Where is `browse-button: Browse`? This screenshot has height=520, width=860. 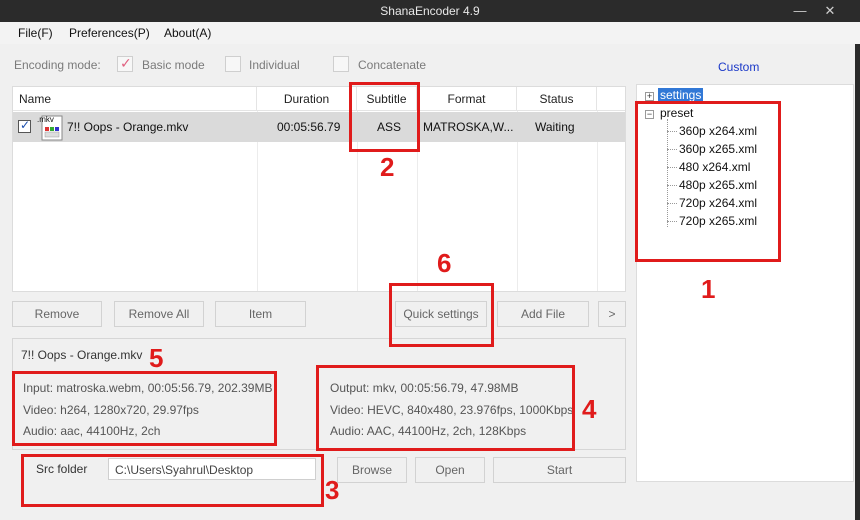
browse-button: Browse is located at coordinates (372, 470).